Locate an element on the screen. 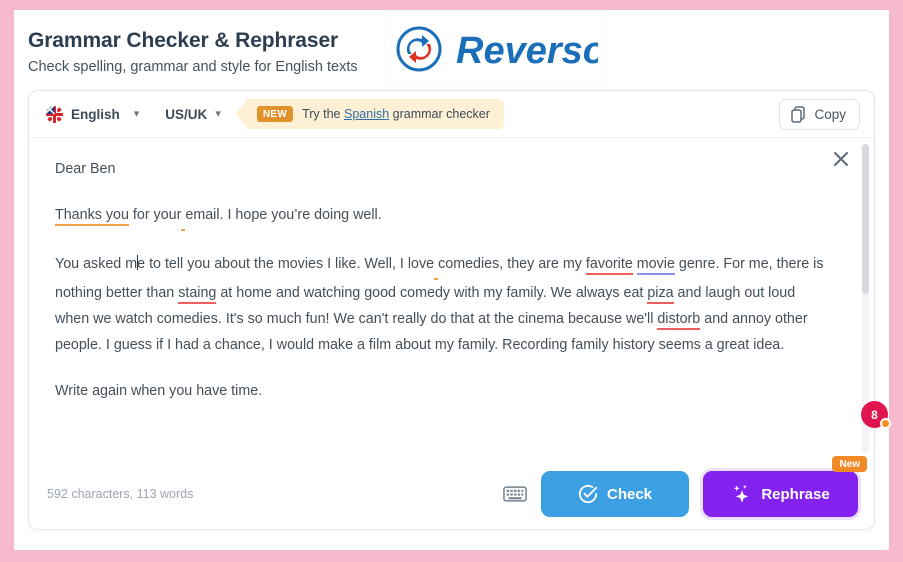 Image resolution: width=903 pixels, height=562 pixels. promo-suffix: grammar checker is located at coordinates (439, 114).